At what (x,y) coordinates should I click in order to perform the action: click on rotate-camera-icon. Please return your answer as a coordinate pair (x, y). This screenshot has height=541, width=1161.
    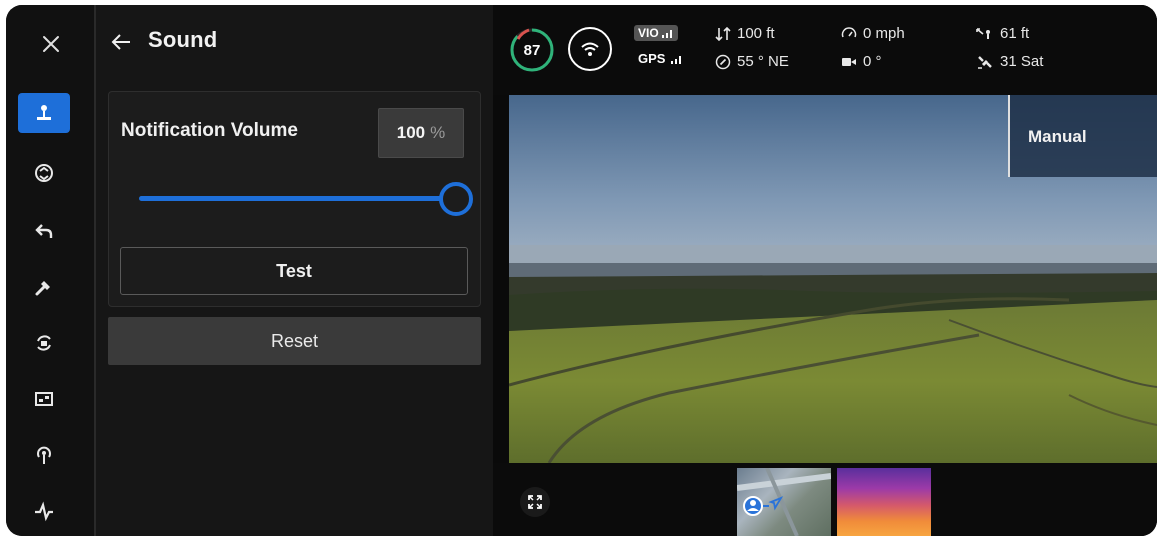
    Looking at the image, I should click on (44, 343).